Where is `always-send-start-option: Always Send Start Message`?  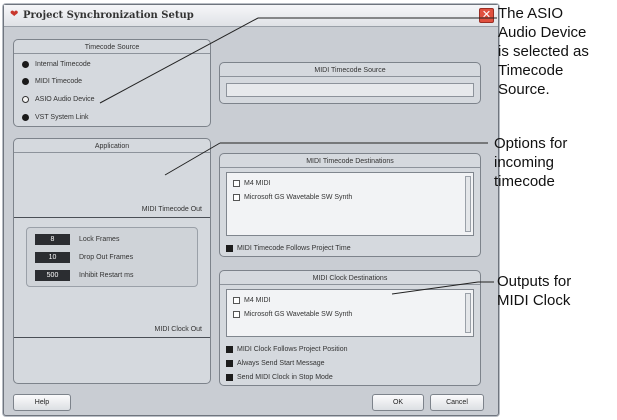
always-send-start-option: Always Send Start Message is located at coordinates (275, 363).